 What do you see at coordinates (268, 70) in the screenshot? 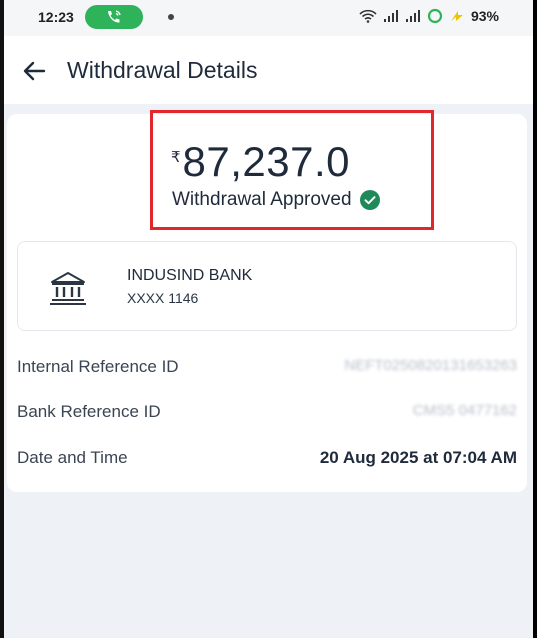
I see `app-header: Withdrawal Details` at bounding box center [268, 70].